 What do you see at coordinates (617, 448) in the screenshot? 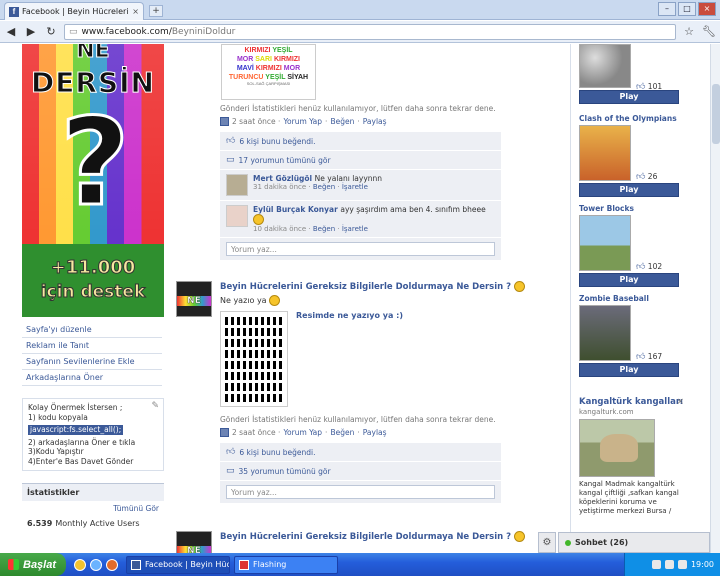
I see `ad-image` at bounding box center [617, 448].